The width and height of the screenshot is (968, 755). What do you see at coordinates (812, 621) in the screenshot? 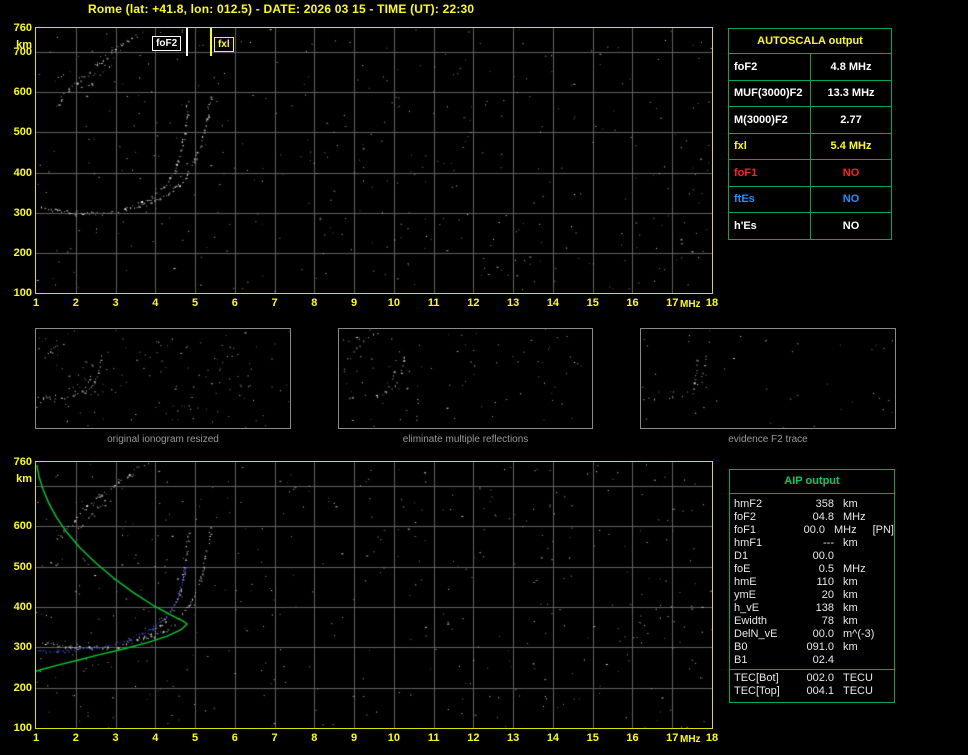
I see `aip-row-ewidth: Ewidth 78 km` at bounding box center [812, 621].